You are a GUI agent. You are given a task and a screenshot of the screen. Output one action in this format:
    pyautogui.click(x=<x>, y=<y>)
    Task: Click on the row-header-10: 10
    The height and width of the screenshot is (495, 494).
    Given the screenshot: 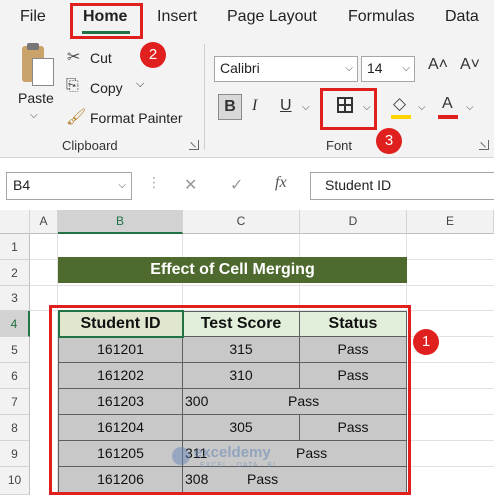 What is the action you would take?
    pyautogui.click(x=15, y=481)
    